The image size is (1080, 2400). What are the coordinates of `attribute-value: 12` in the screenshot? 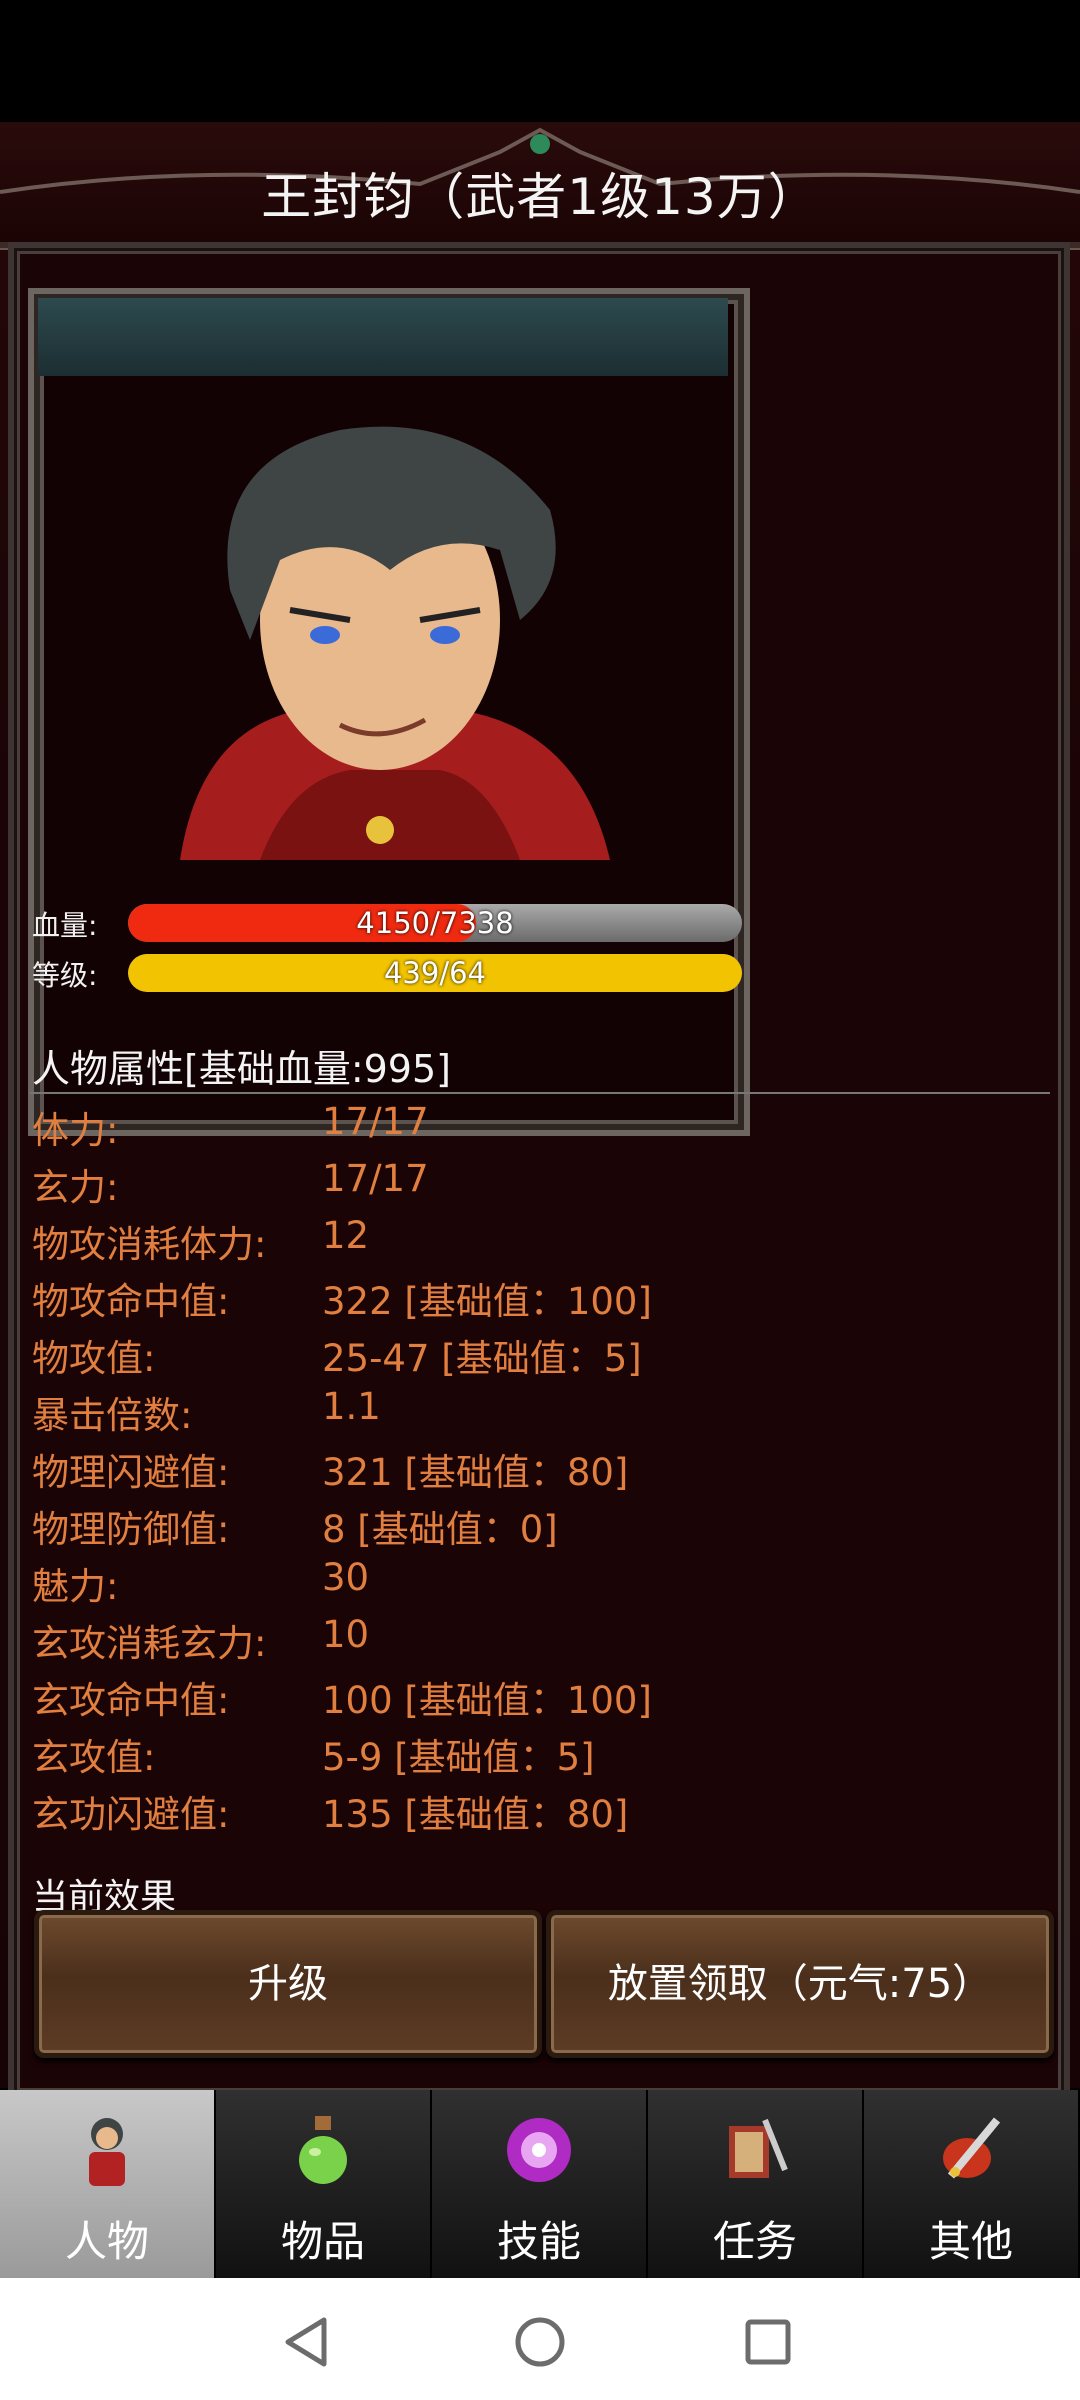 It's located at (346, 1235).